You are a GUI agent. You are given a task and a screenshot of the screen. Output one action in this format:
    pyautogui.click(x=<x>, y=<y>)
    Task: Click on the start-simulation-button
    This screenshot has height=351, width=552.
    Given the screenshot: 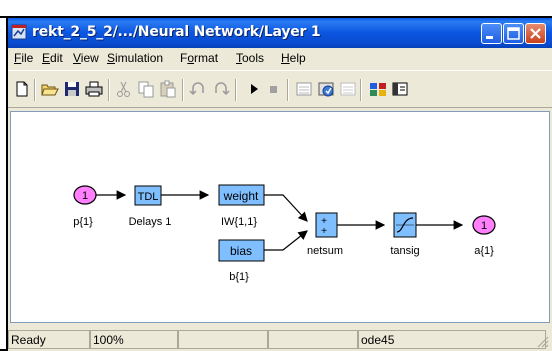 What is the action you would take?
    pyautogui.click(x=254, y=89)
    